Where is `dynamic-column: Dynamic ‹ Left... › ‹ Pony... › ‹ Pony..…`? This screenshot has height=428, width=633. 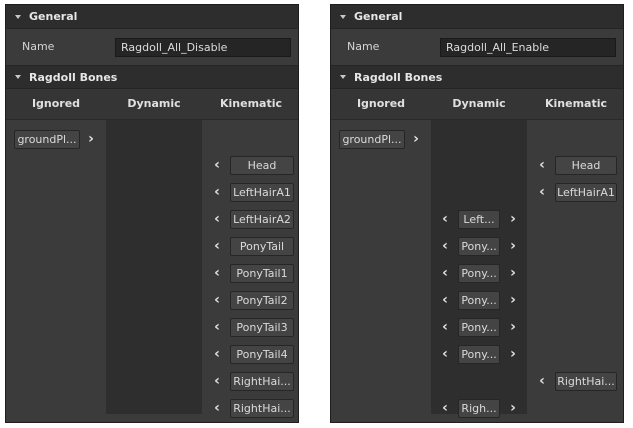 dynamic-column: Dynamic ‹ Left... › ‹ Pony... › ‹ Pony..… is located at coordinates (479, 253).